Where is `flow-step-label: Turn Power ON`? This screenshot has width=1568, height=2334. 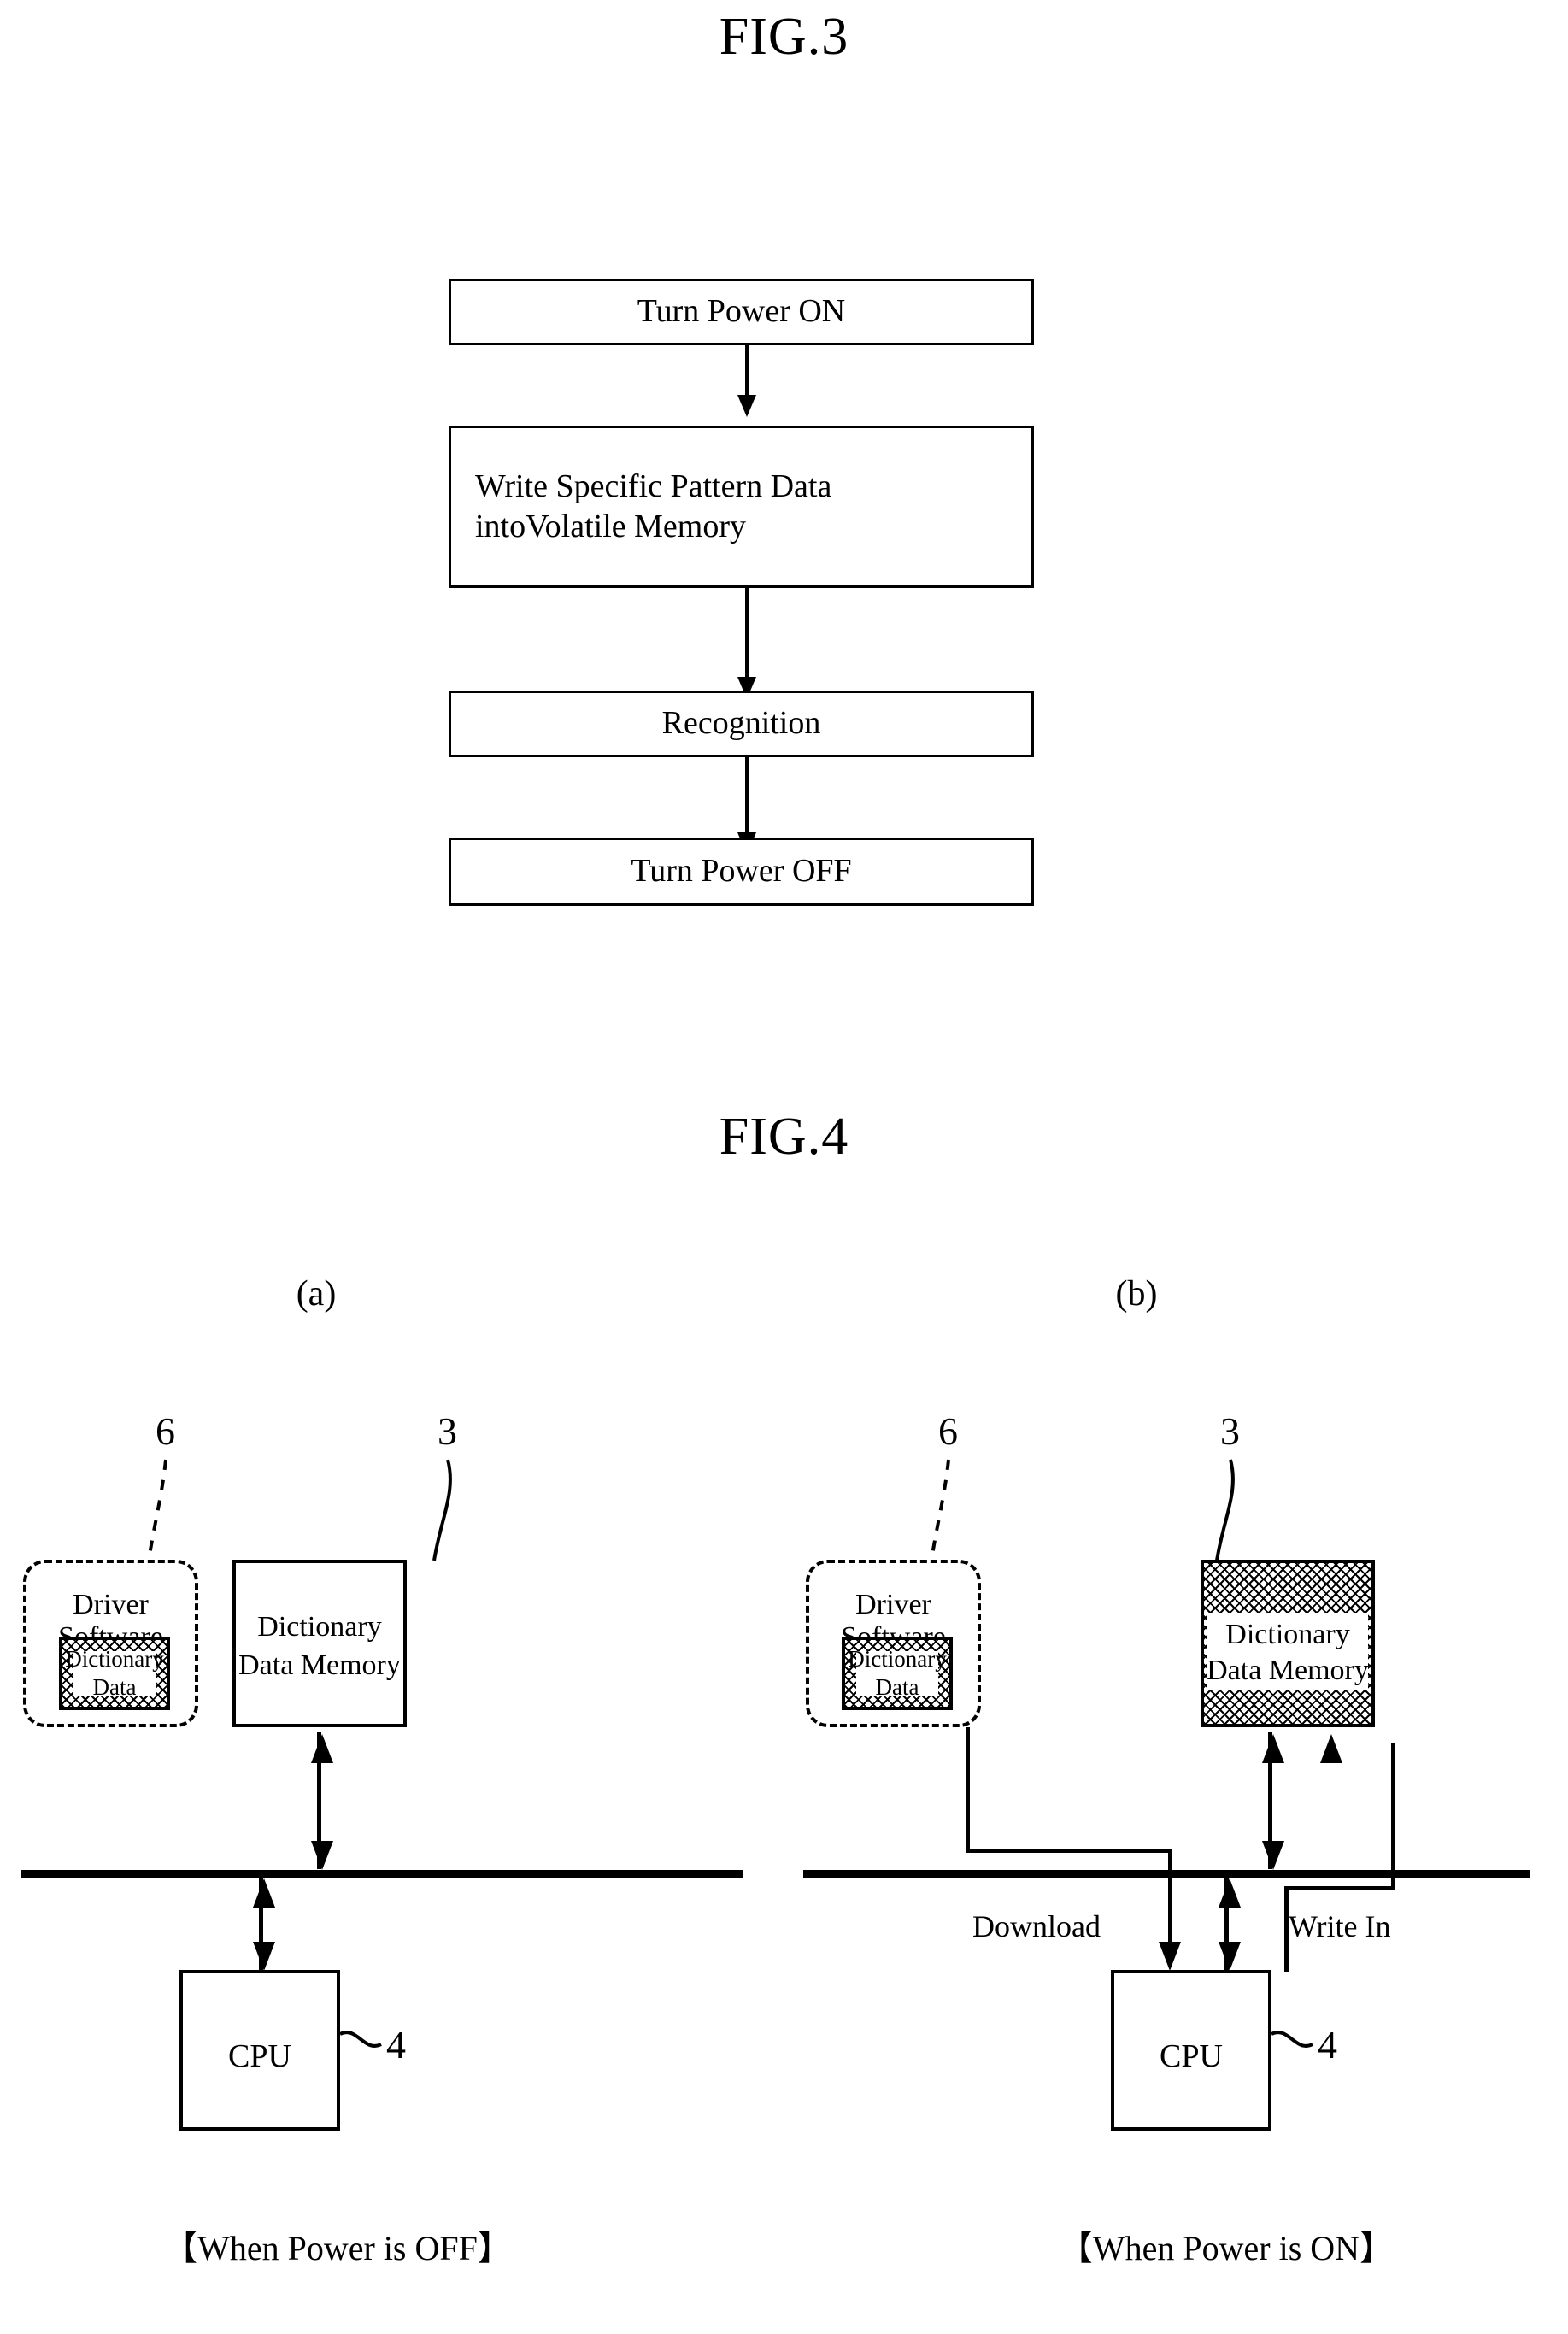 flow-step-label: Turn Power ON is located at coordinates (741, 311).